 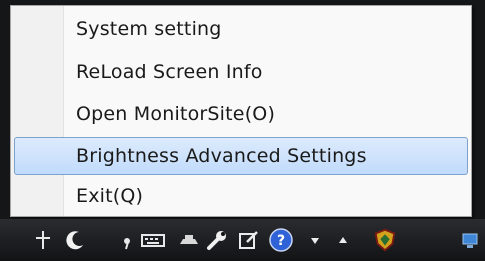 What do you see at coordinates (43, 240) in the screenshot?
I see `pin-icon` at bounding box center [43, 240].